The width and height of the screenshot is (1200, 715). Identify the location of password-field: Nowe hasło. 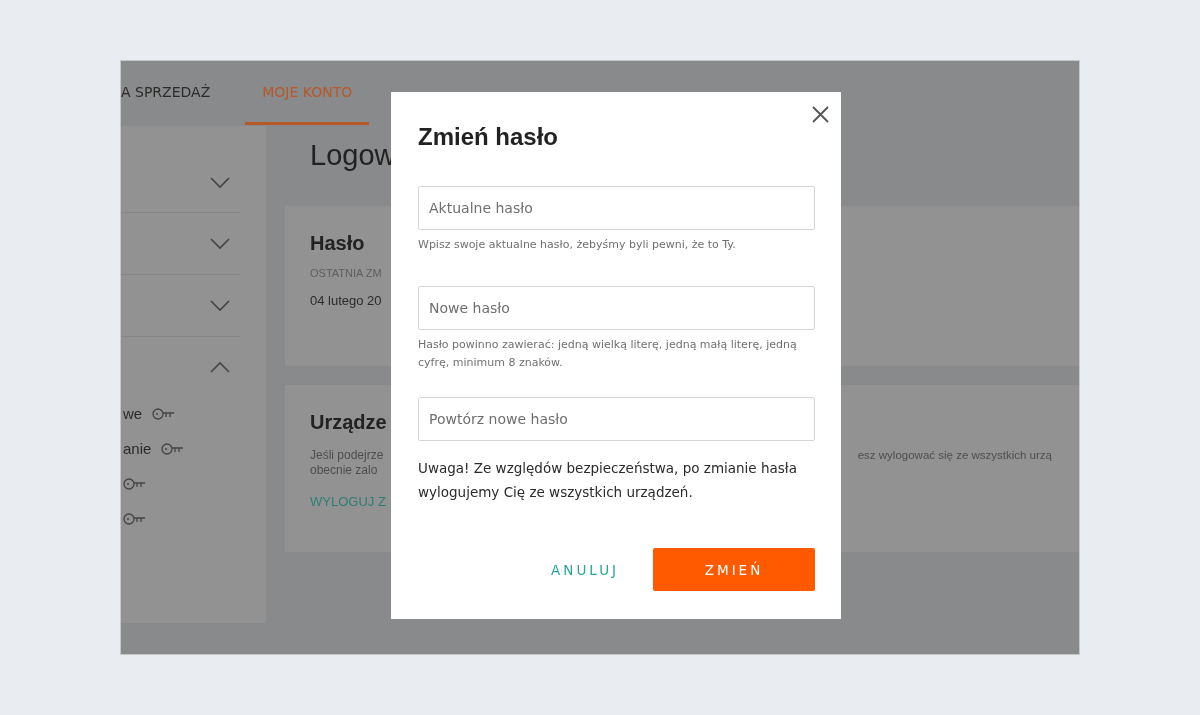
(616, 308).